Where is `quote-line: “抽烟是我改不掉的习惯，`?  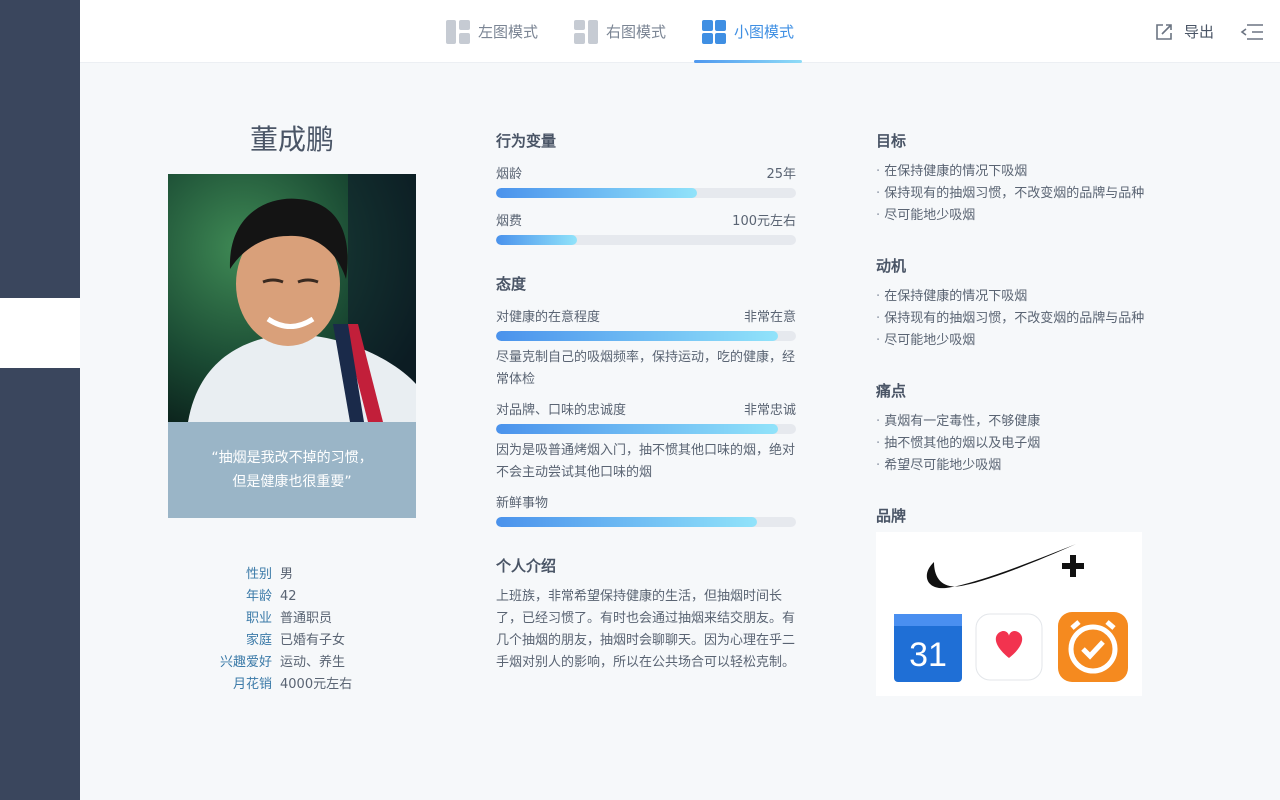
quote-line: “抽烟是我改不掉的习惯， is located at coordinates (292, 458).